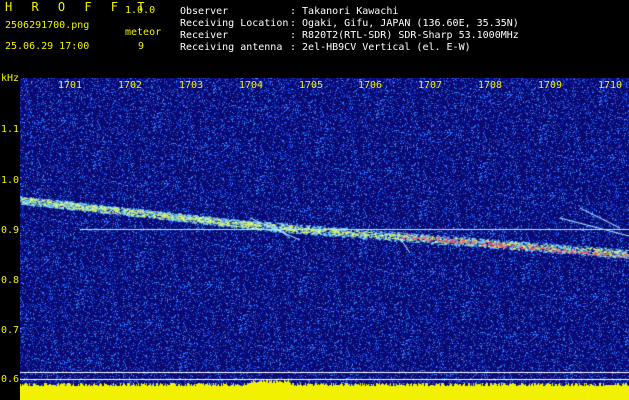 The image size is (629, 400). I want to click on meteor-label: meteor, so click(143, 32).